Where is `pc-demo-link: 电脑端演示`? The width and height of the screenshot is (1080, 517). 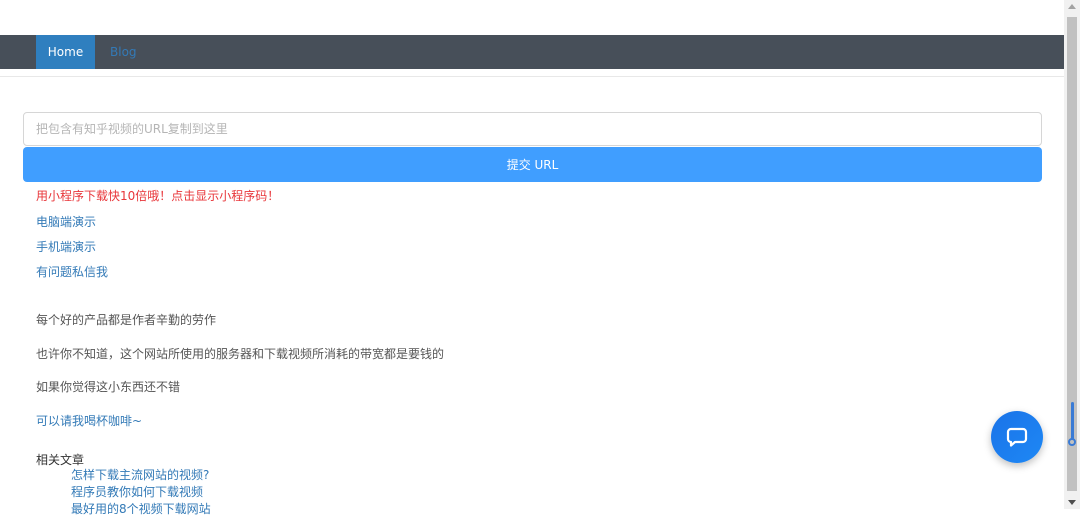
pc-demo-link: 电脑端演示 is located at coordinates (66, 221).